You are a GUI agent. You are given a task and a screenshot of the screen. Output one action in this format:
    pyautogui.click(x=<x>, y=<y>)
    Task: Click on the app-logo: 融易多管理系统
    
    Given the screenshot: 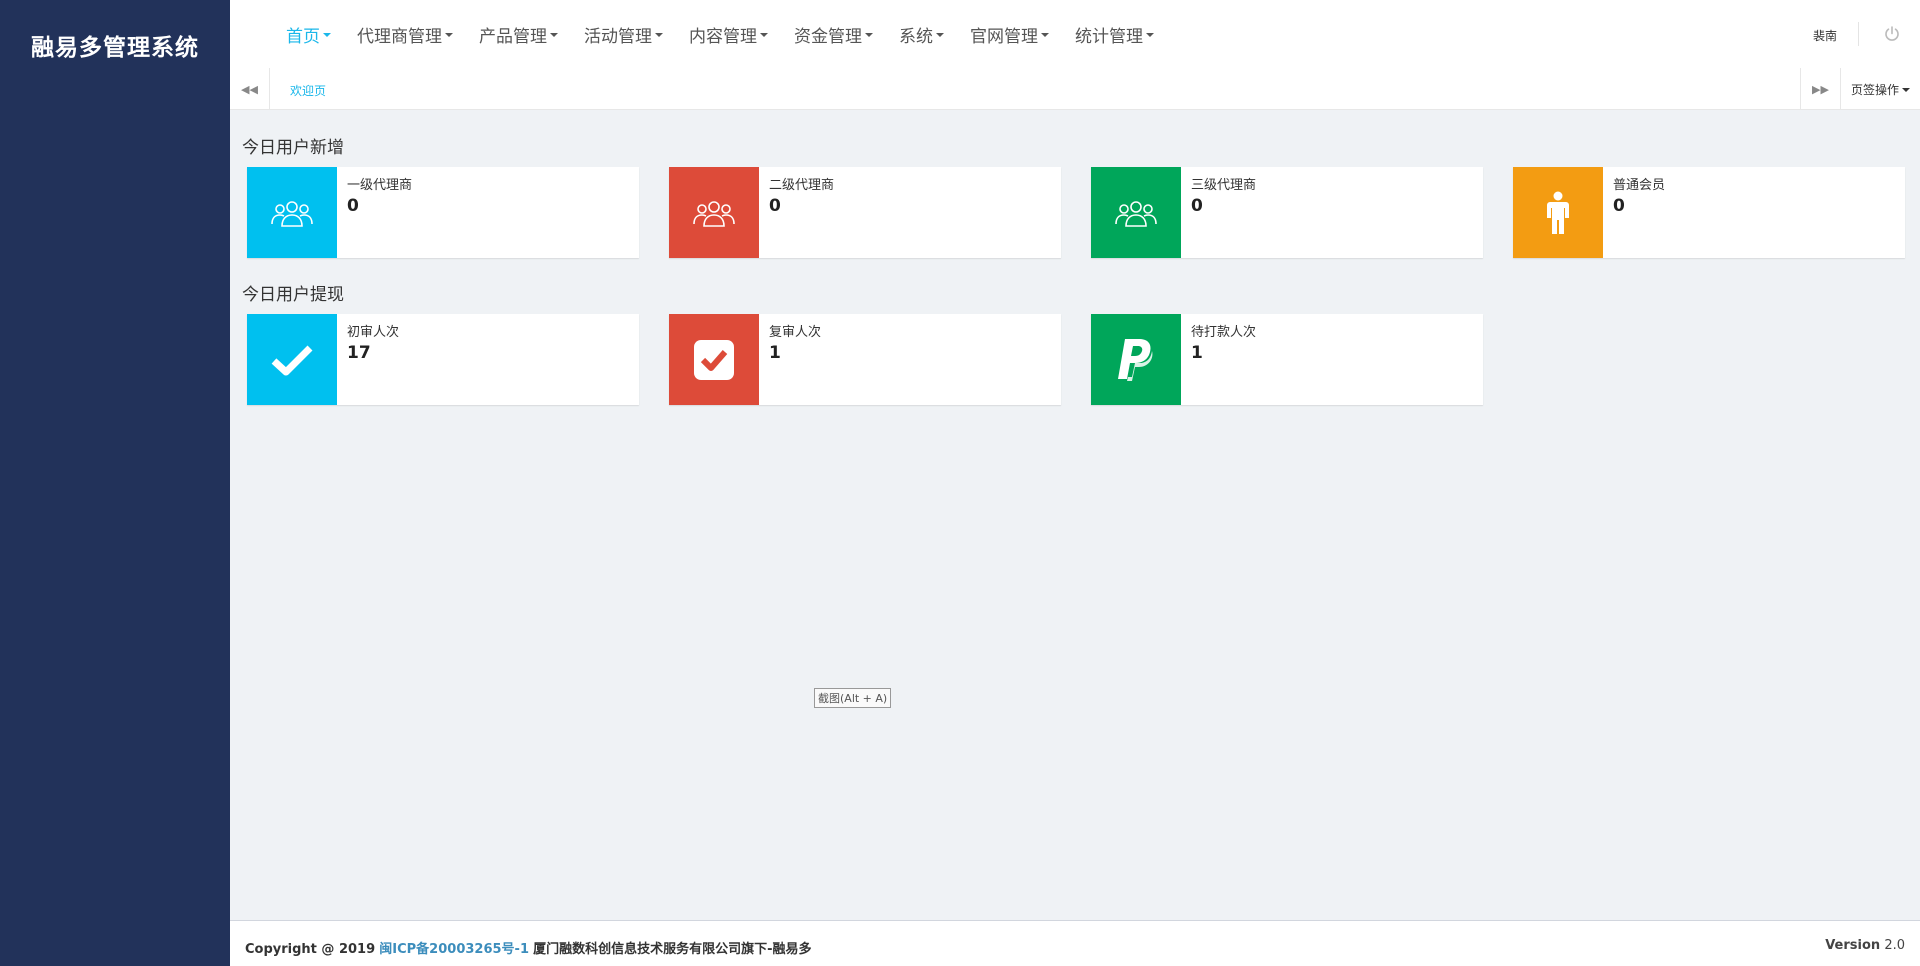 What is the action you would take?
    pyautogui.click(x=115, y=45)
    